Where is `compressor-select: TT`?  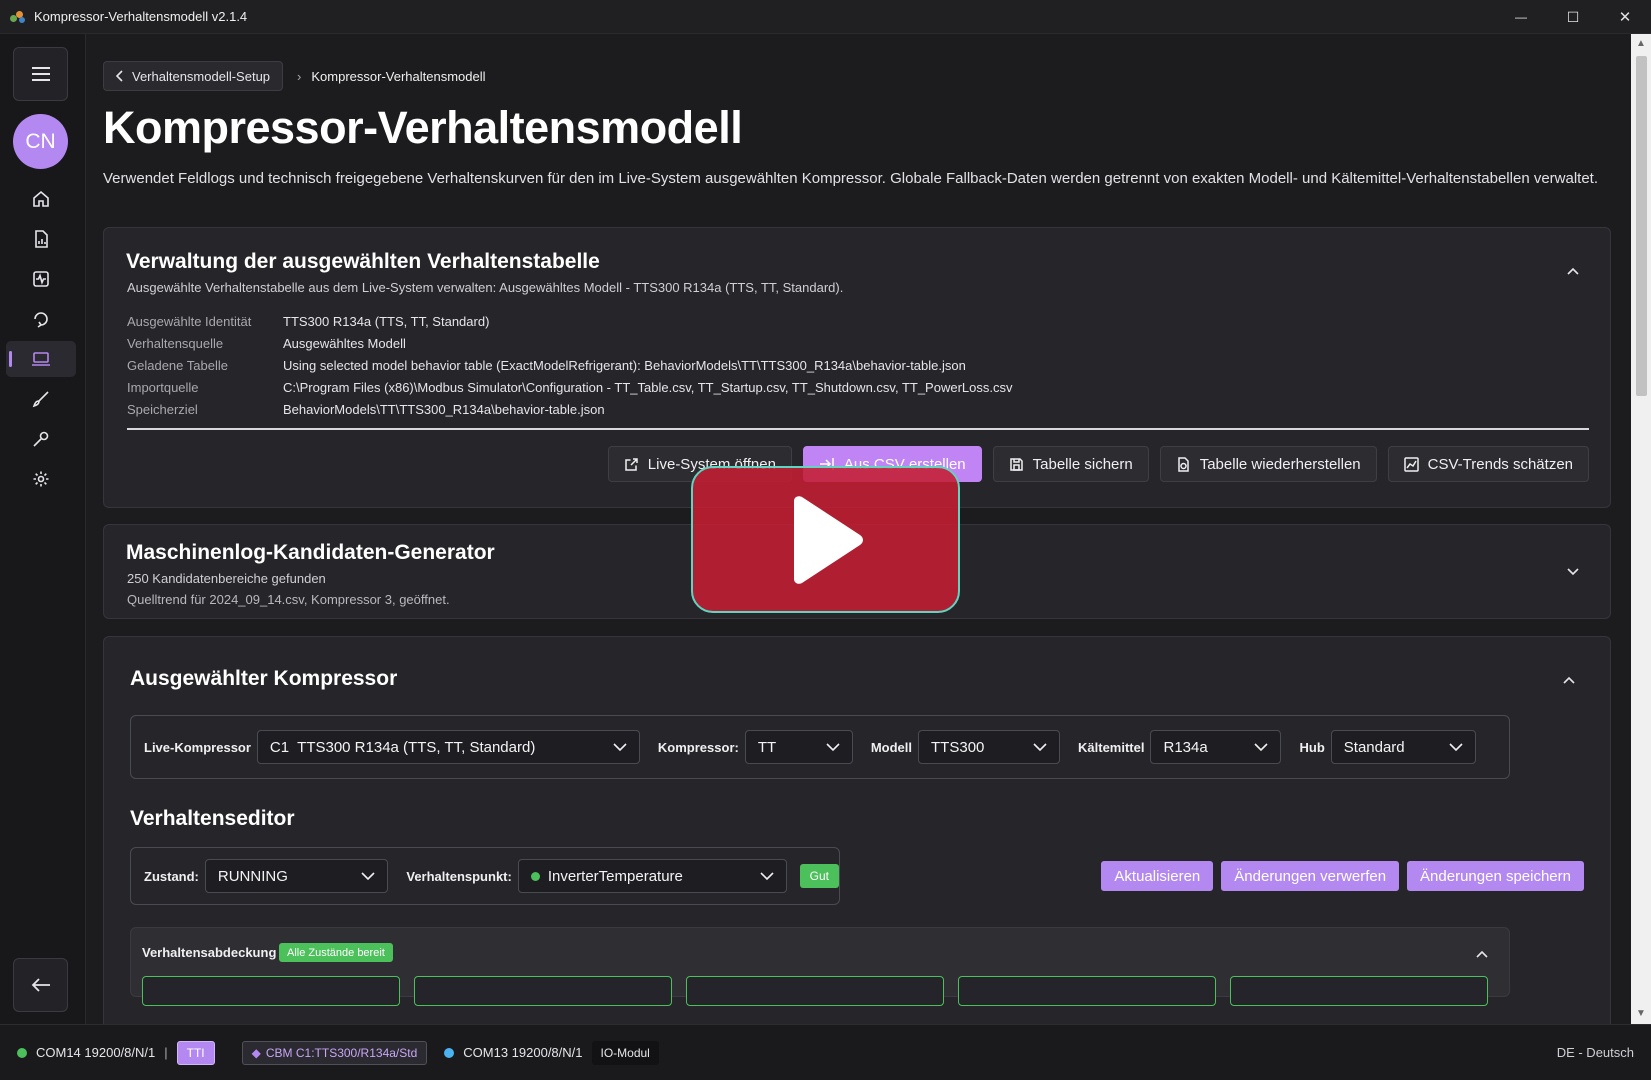 compressor-select: TT is located at coordinates (798, 747).